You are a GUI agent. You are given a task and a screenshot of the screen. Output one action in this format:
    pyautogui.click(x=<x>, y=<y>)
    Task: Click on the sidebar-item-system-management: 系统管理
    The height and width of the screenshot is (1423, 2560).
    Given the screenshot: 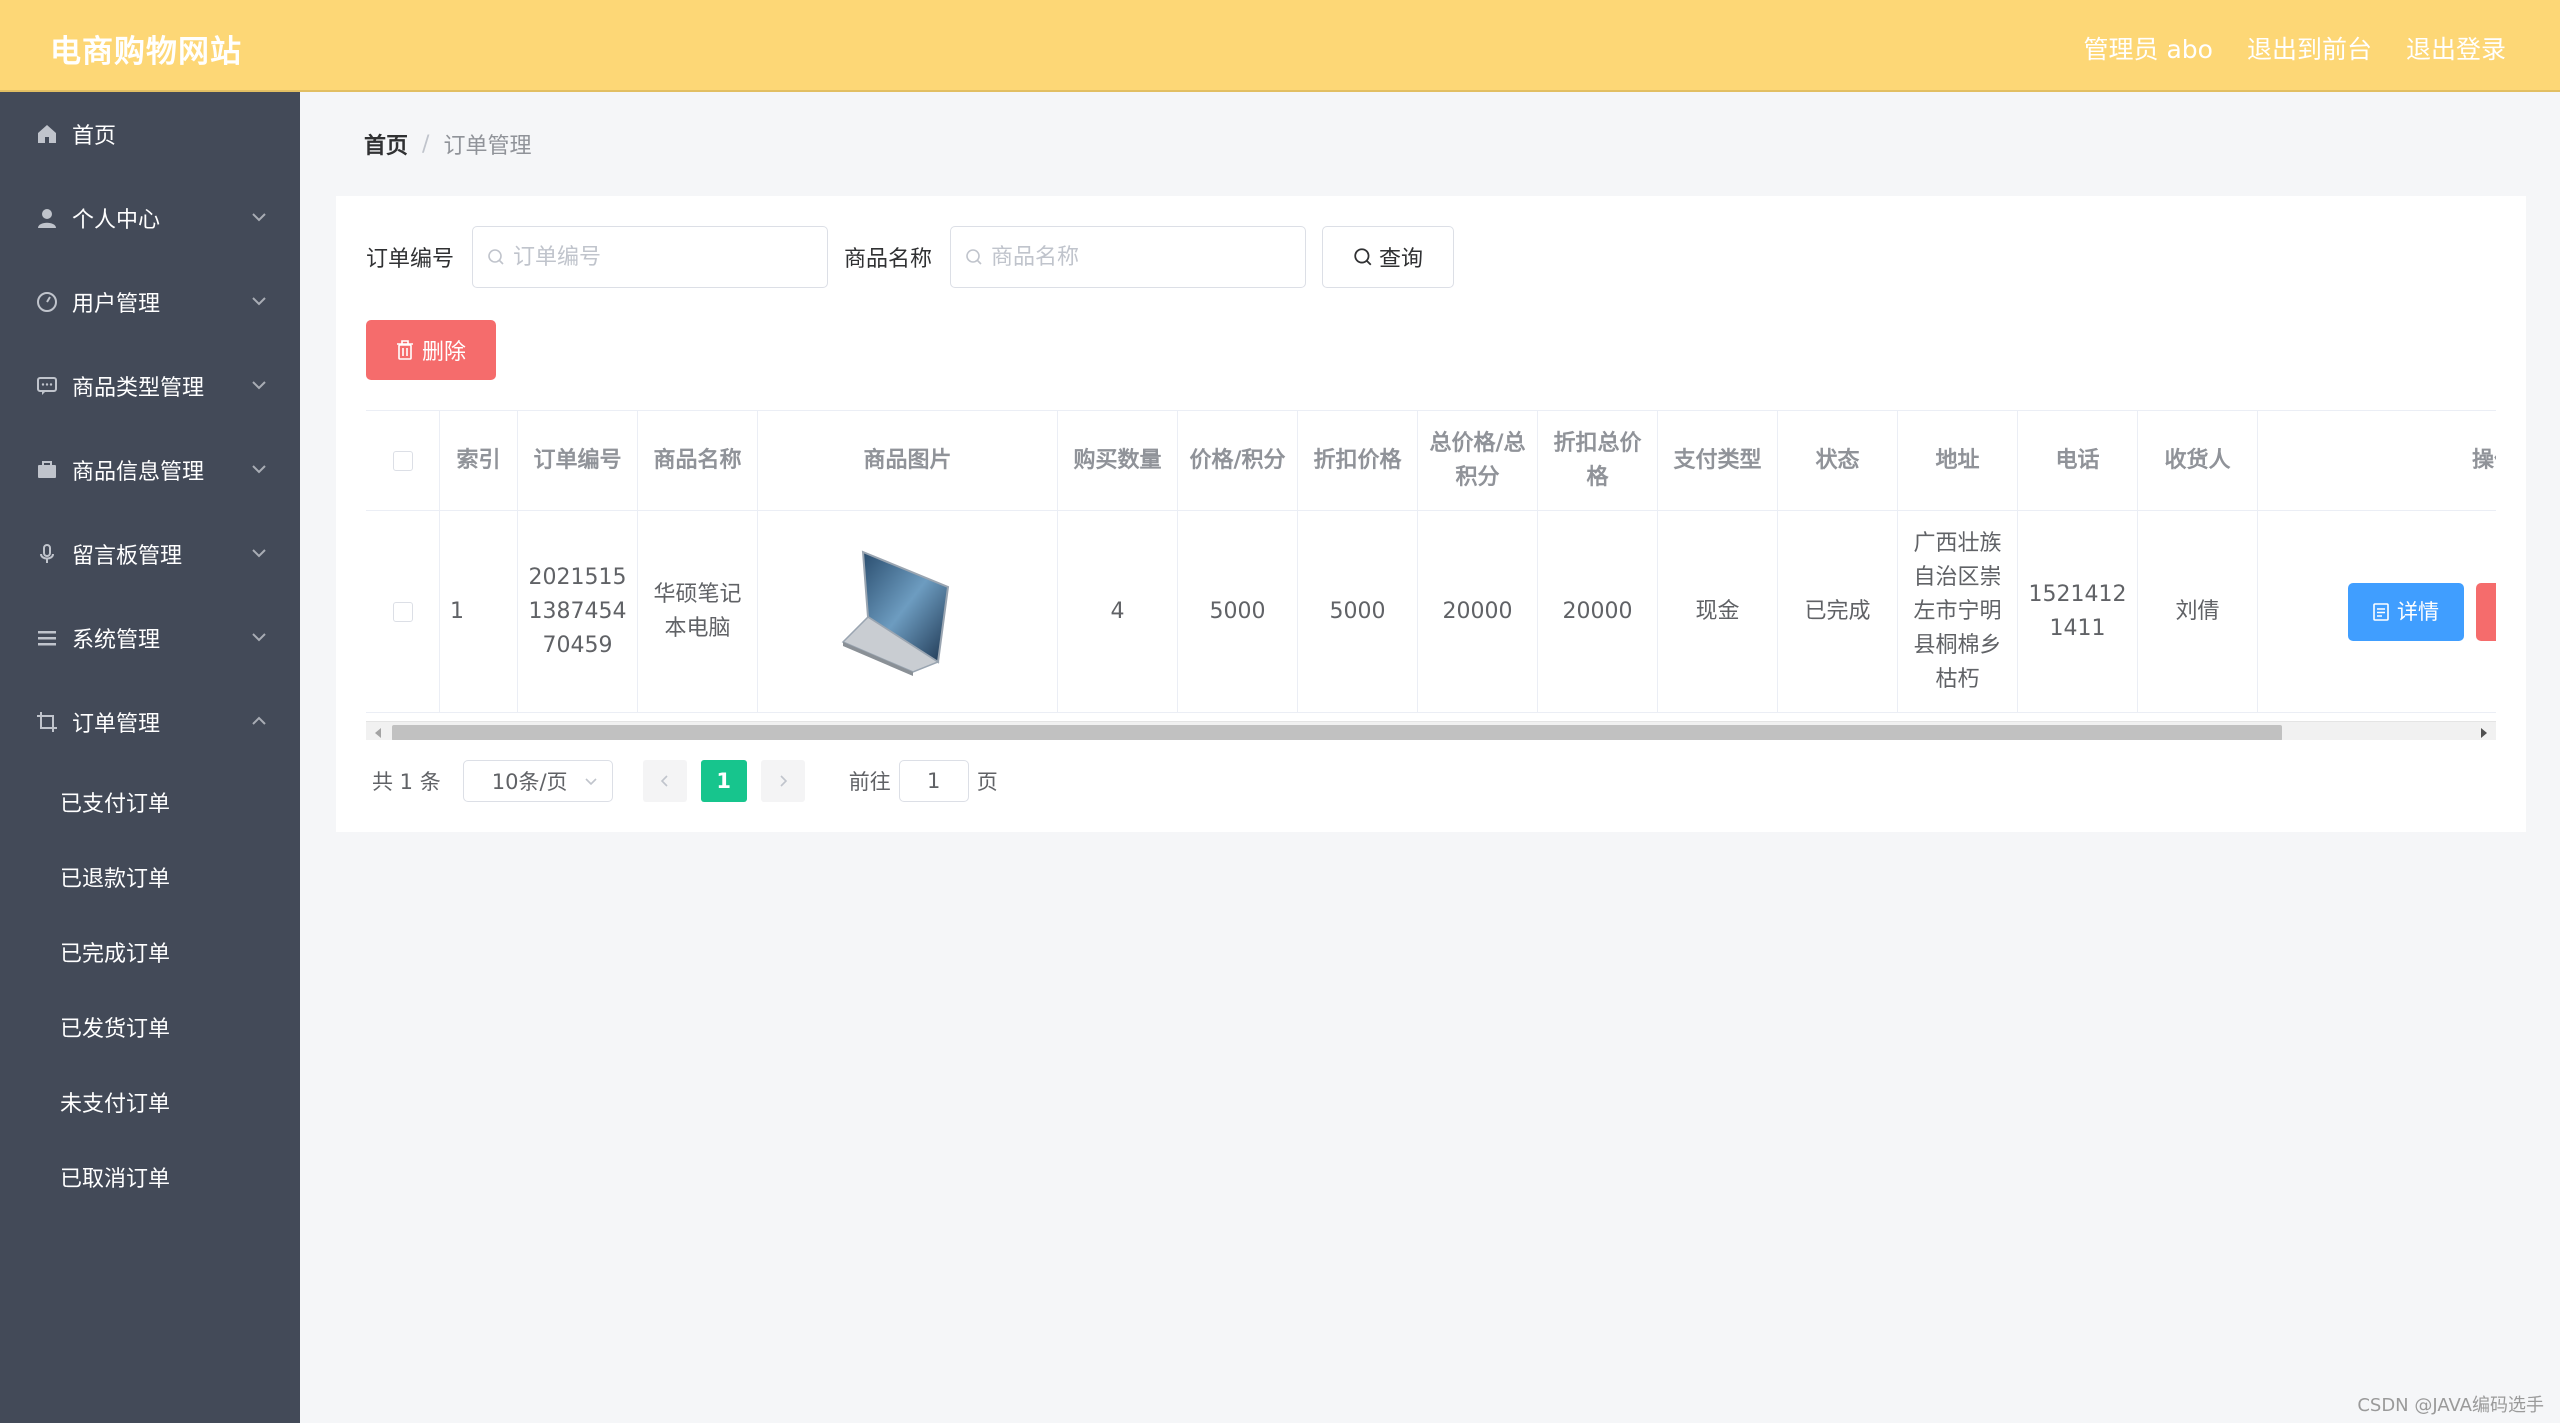 What is the action you would take?
    pyautogui.click(x=150, y=638)
    